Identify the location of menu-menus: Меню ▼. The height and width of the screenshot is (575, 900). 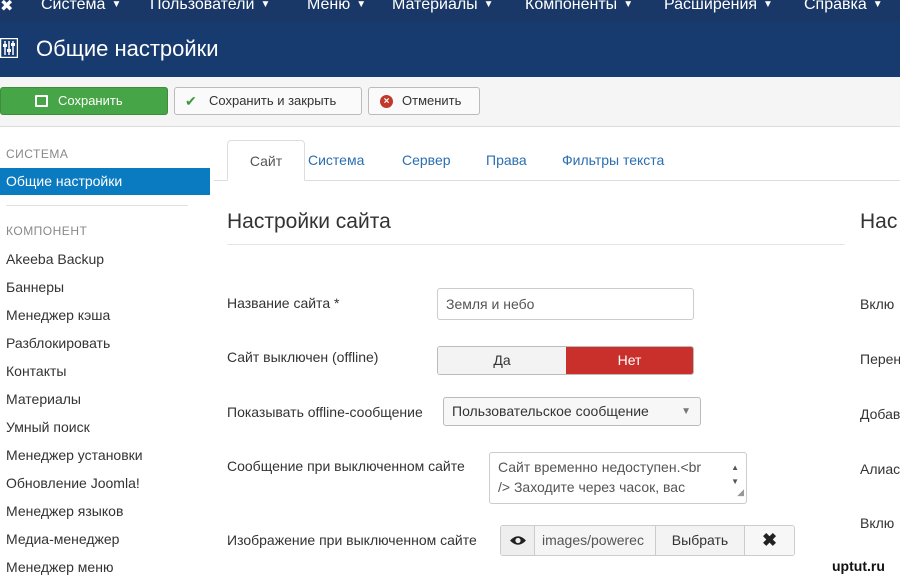
(336, 7).